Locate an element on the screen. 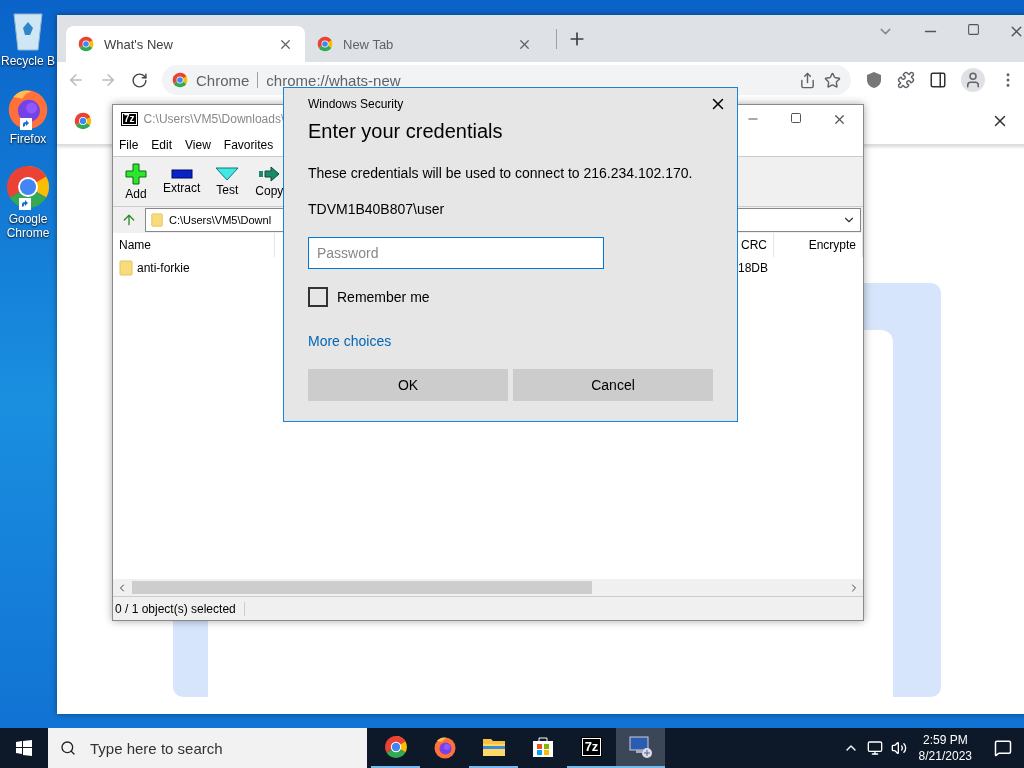 The image size is (1024, 768). toolbar-button: Extract is located at coordinates (182, 181).